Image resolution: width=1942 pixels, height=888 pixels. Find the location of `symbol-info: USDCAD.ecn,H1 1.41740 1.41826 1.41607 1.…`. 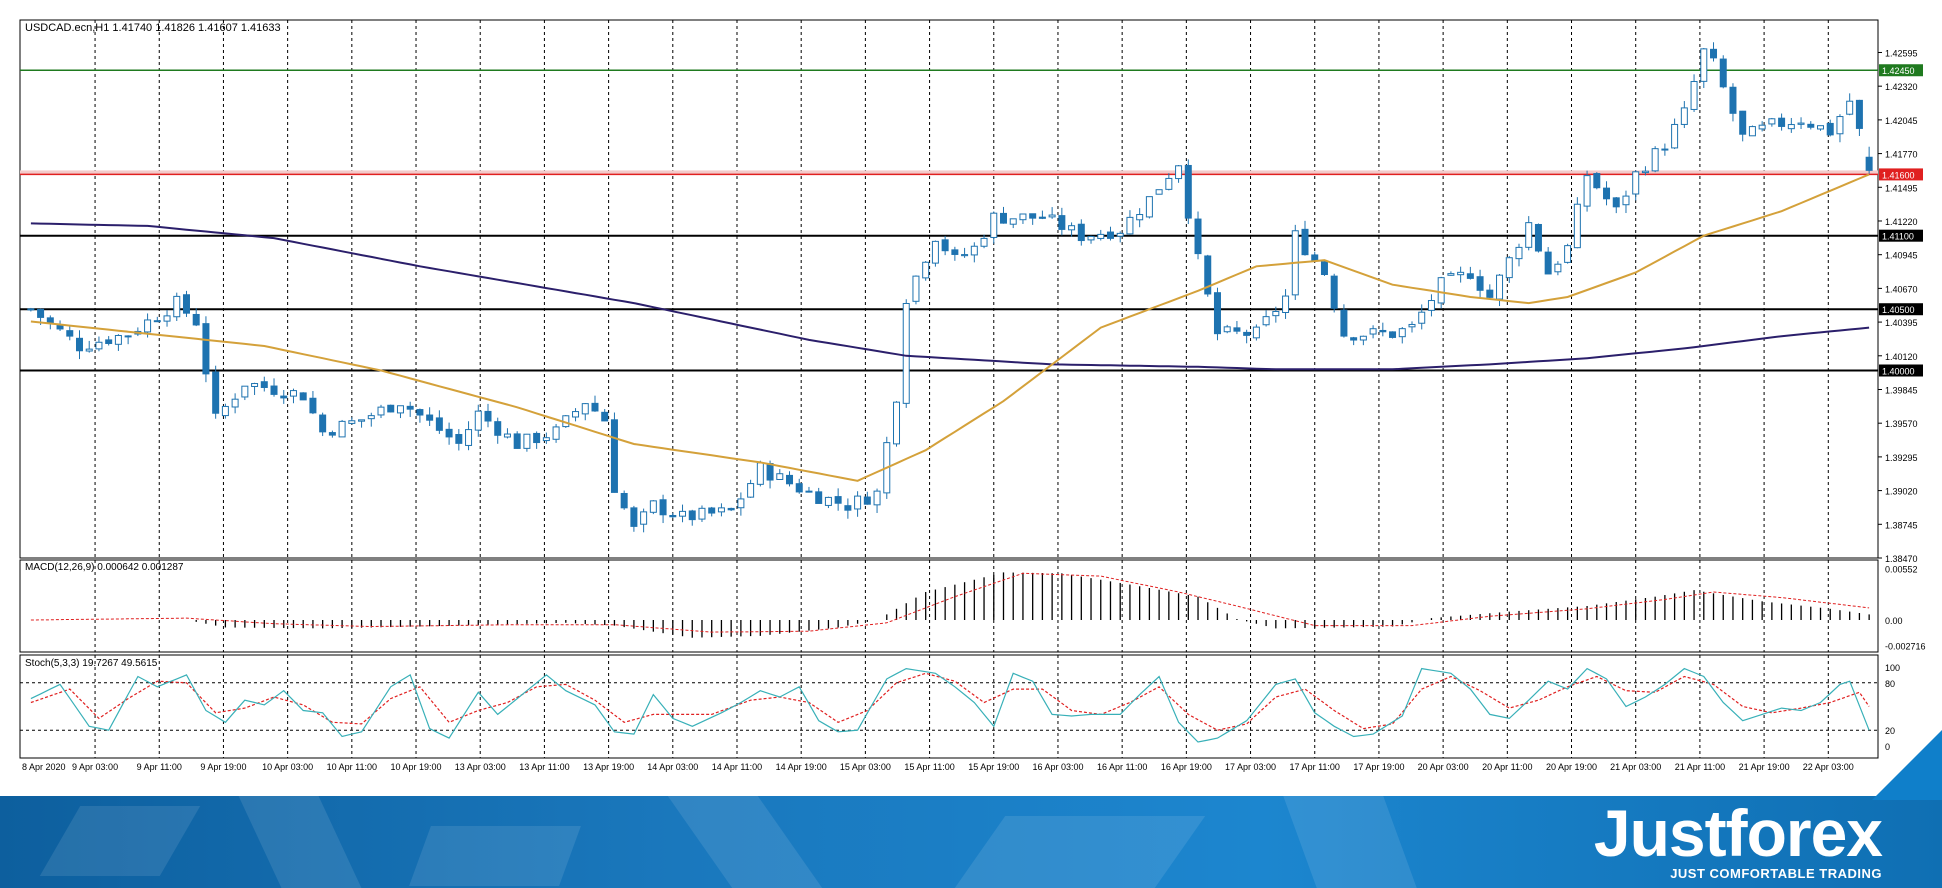

symbol-info: USDCAD.ecn,H1 1.41740 1.41826 1.41607 1.… is located at coordinates (153, 28).